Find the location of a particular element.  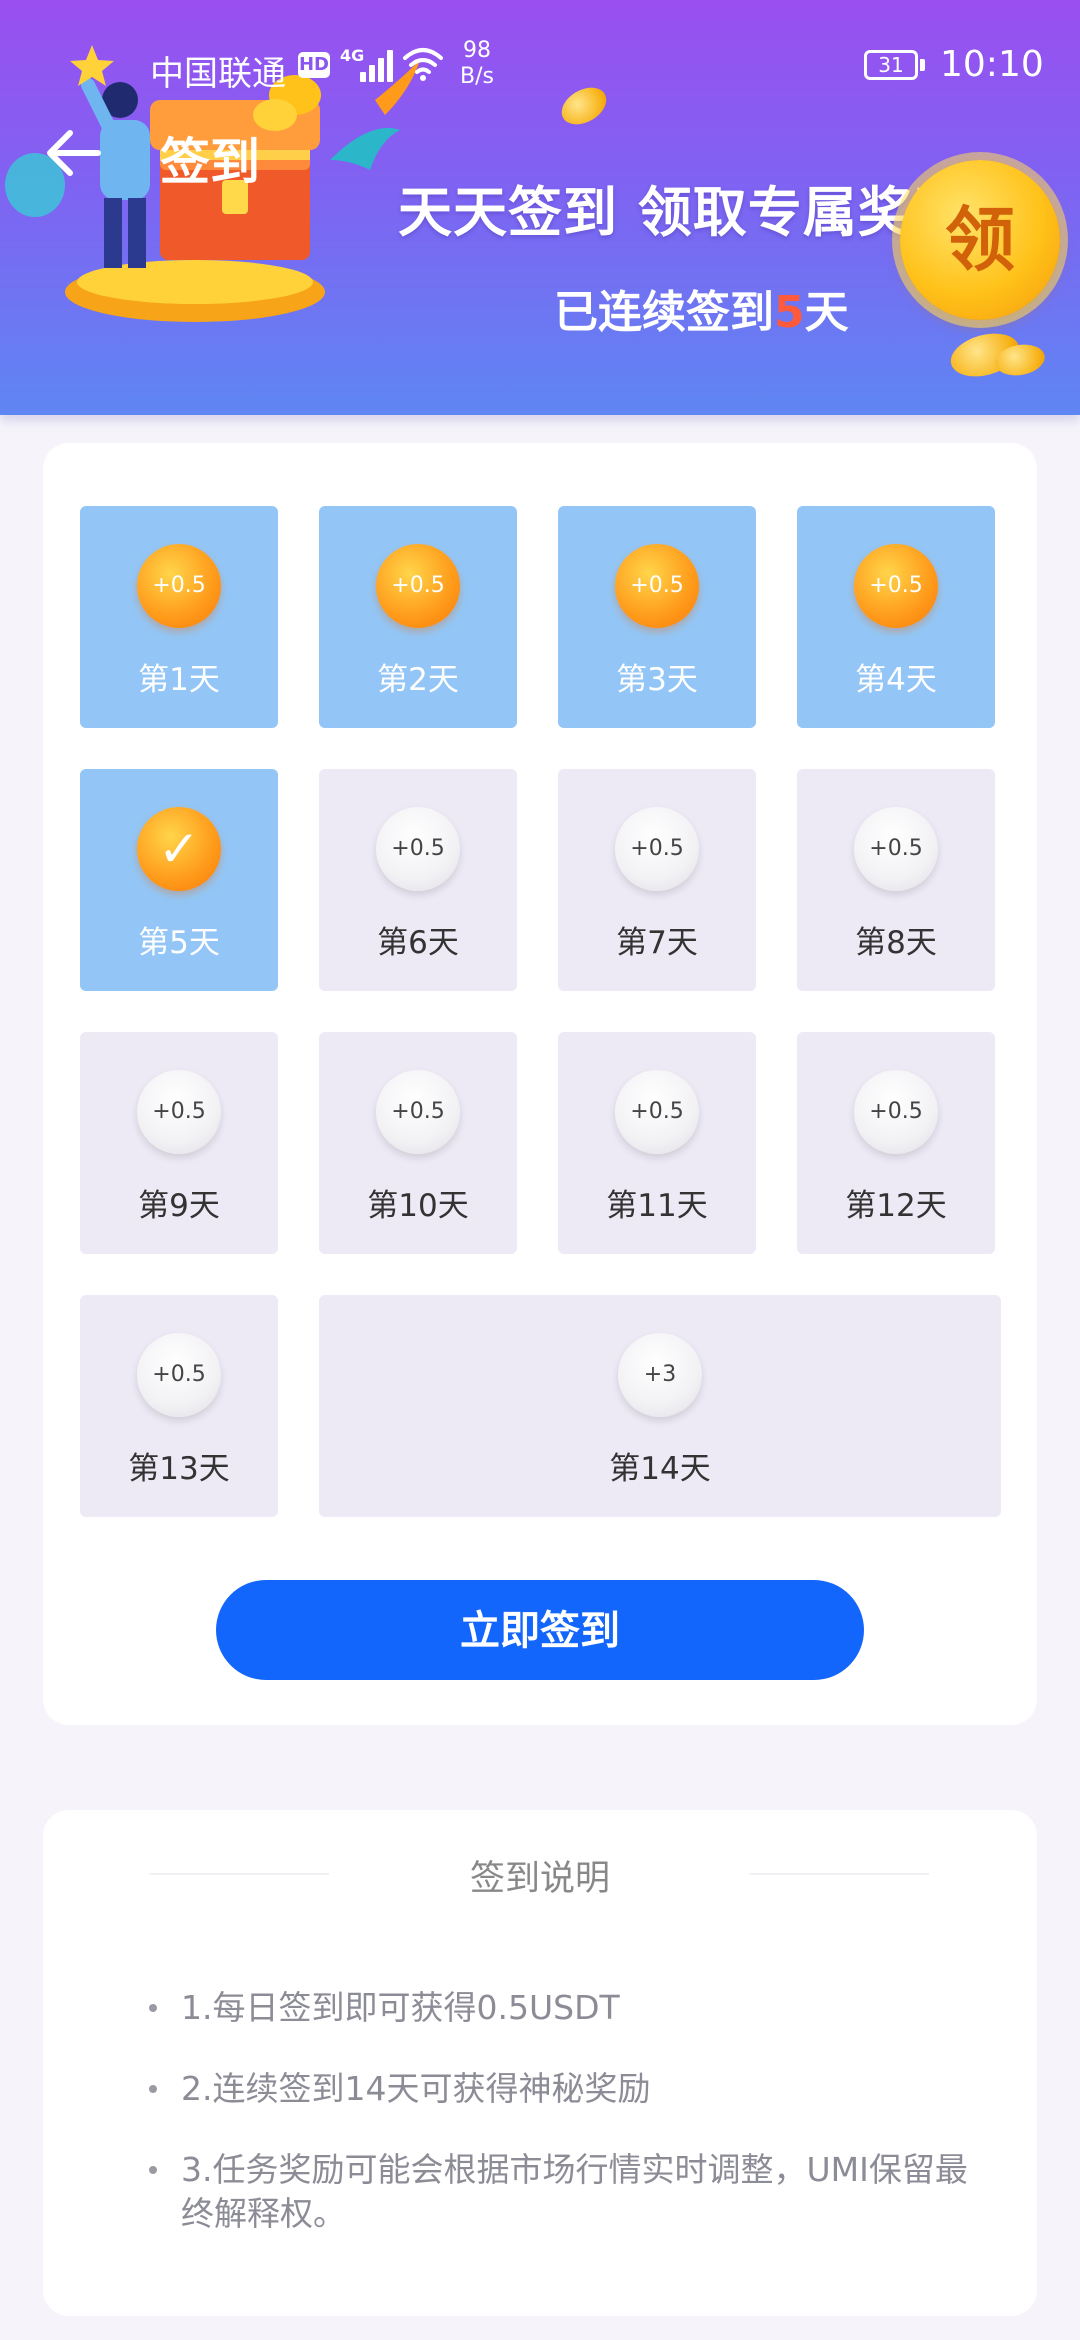

wifi-icon is located at coordinates (423, 64).